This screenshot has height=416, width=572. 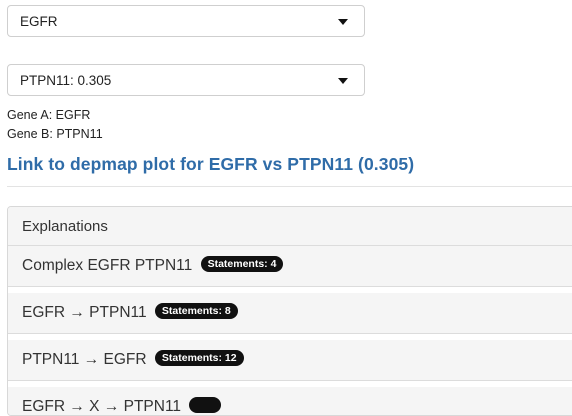 What do you see at coordinates (199, 357) in the screenshot?
I see `statements-badge: Statements: 12` at bounding box center [199, 357].